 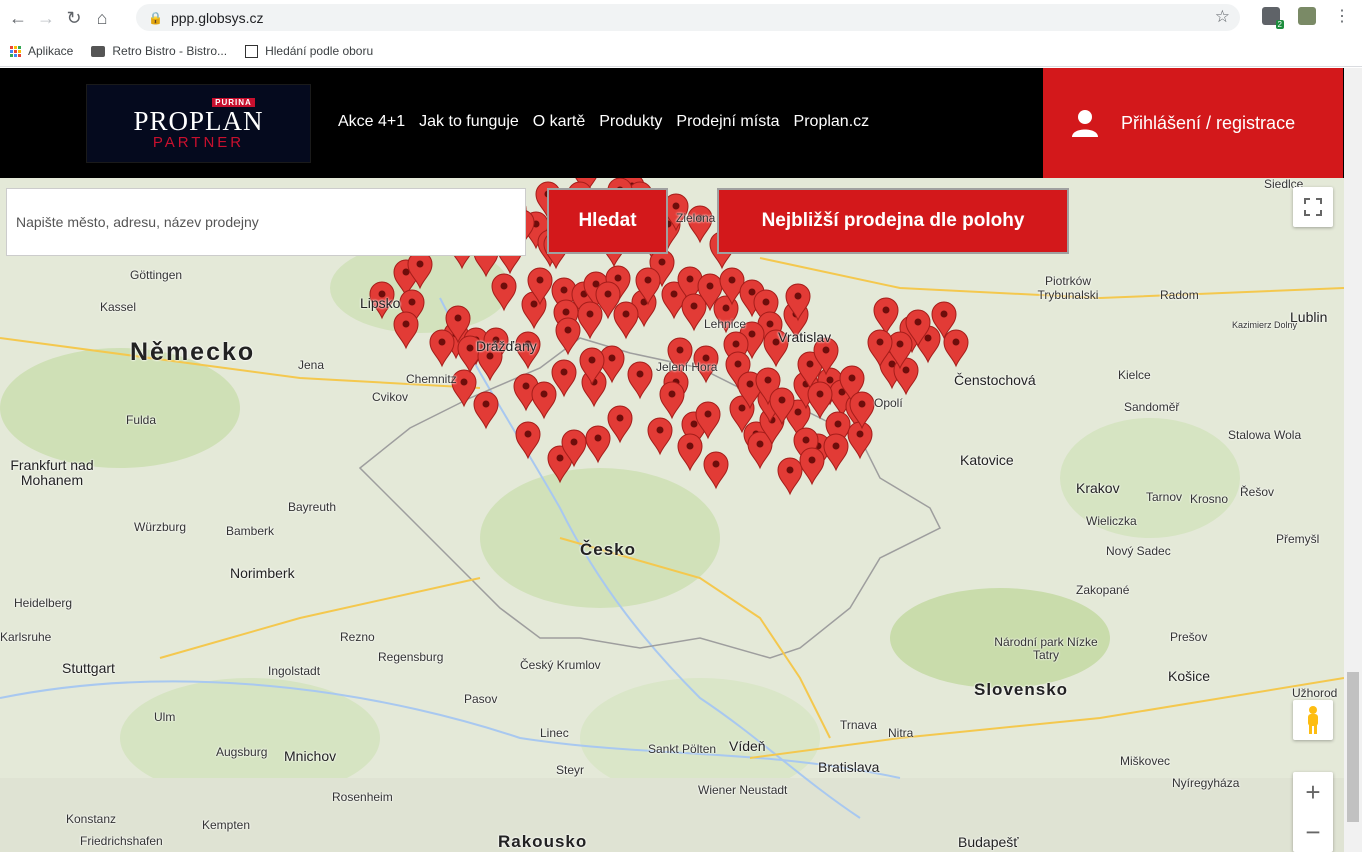 I want to click on proplan-logo: PURINA PROPLAN PARTNER, so click(x=198, y=123).